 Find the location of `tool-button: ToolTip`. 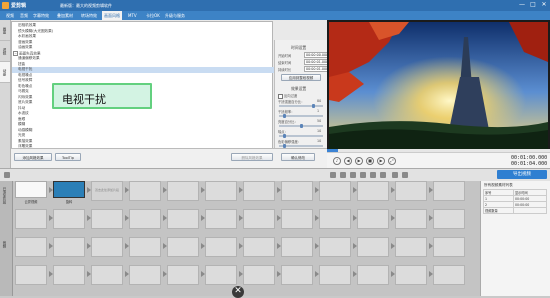

tool-button: ToolTip is located at coordinates (68, 157).